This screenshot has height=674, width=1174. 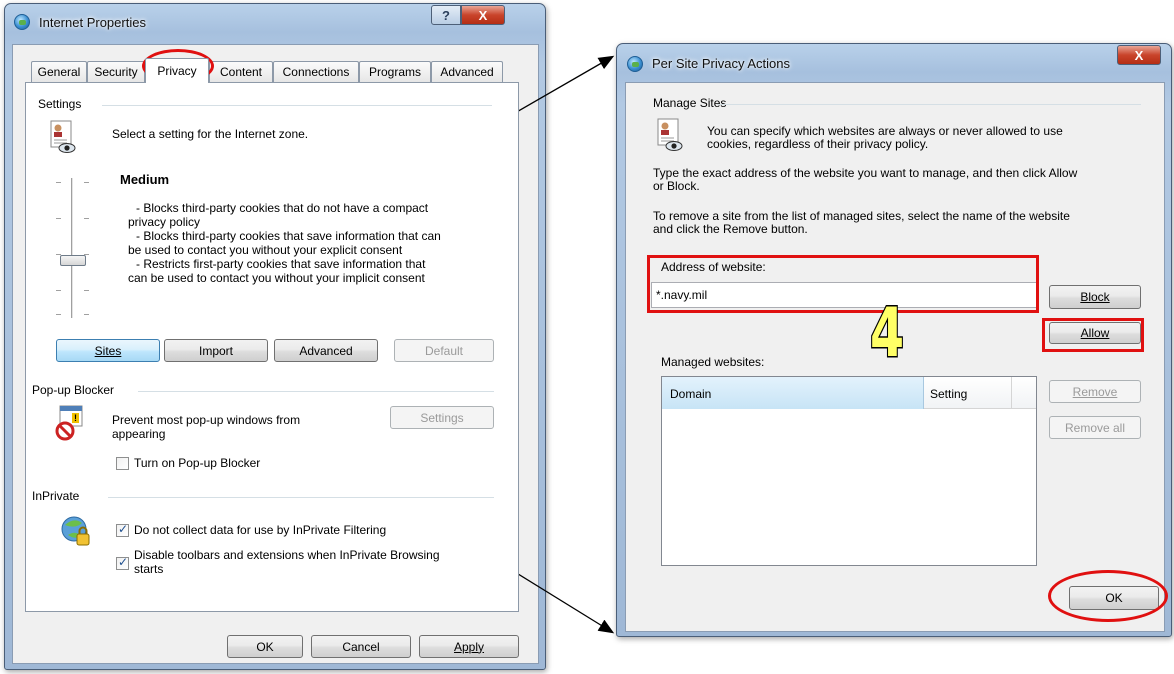 I want to click on default-button: Default, so click(x=444, y=350).